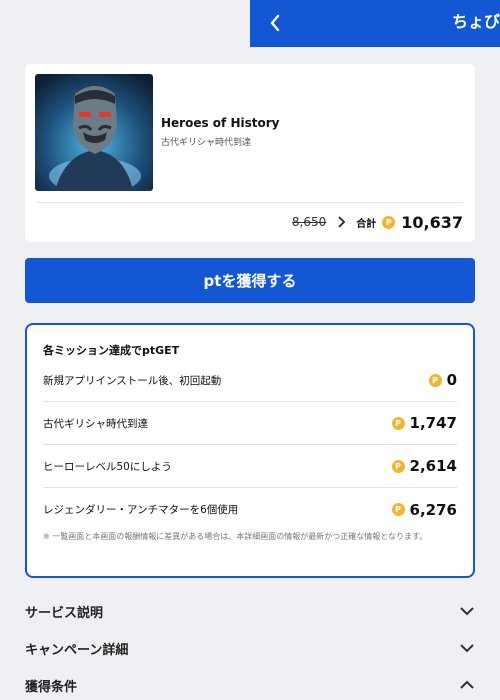 Image resolution: width=500 pixels, height=700 pixels. What do you see at coordinates (220, 123) in the screenshot?
I see `game-title: Heroes of History` at bounding box center [220, 123].